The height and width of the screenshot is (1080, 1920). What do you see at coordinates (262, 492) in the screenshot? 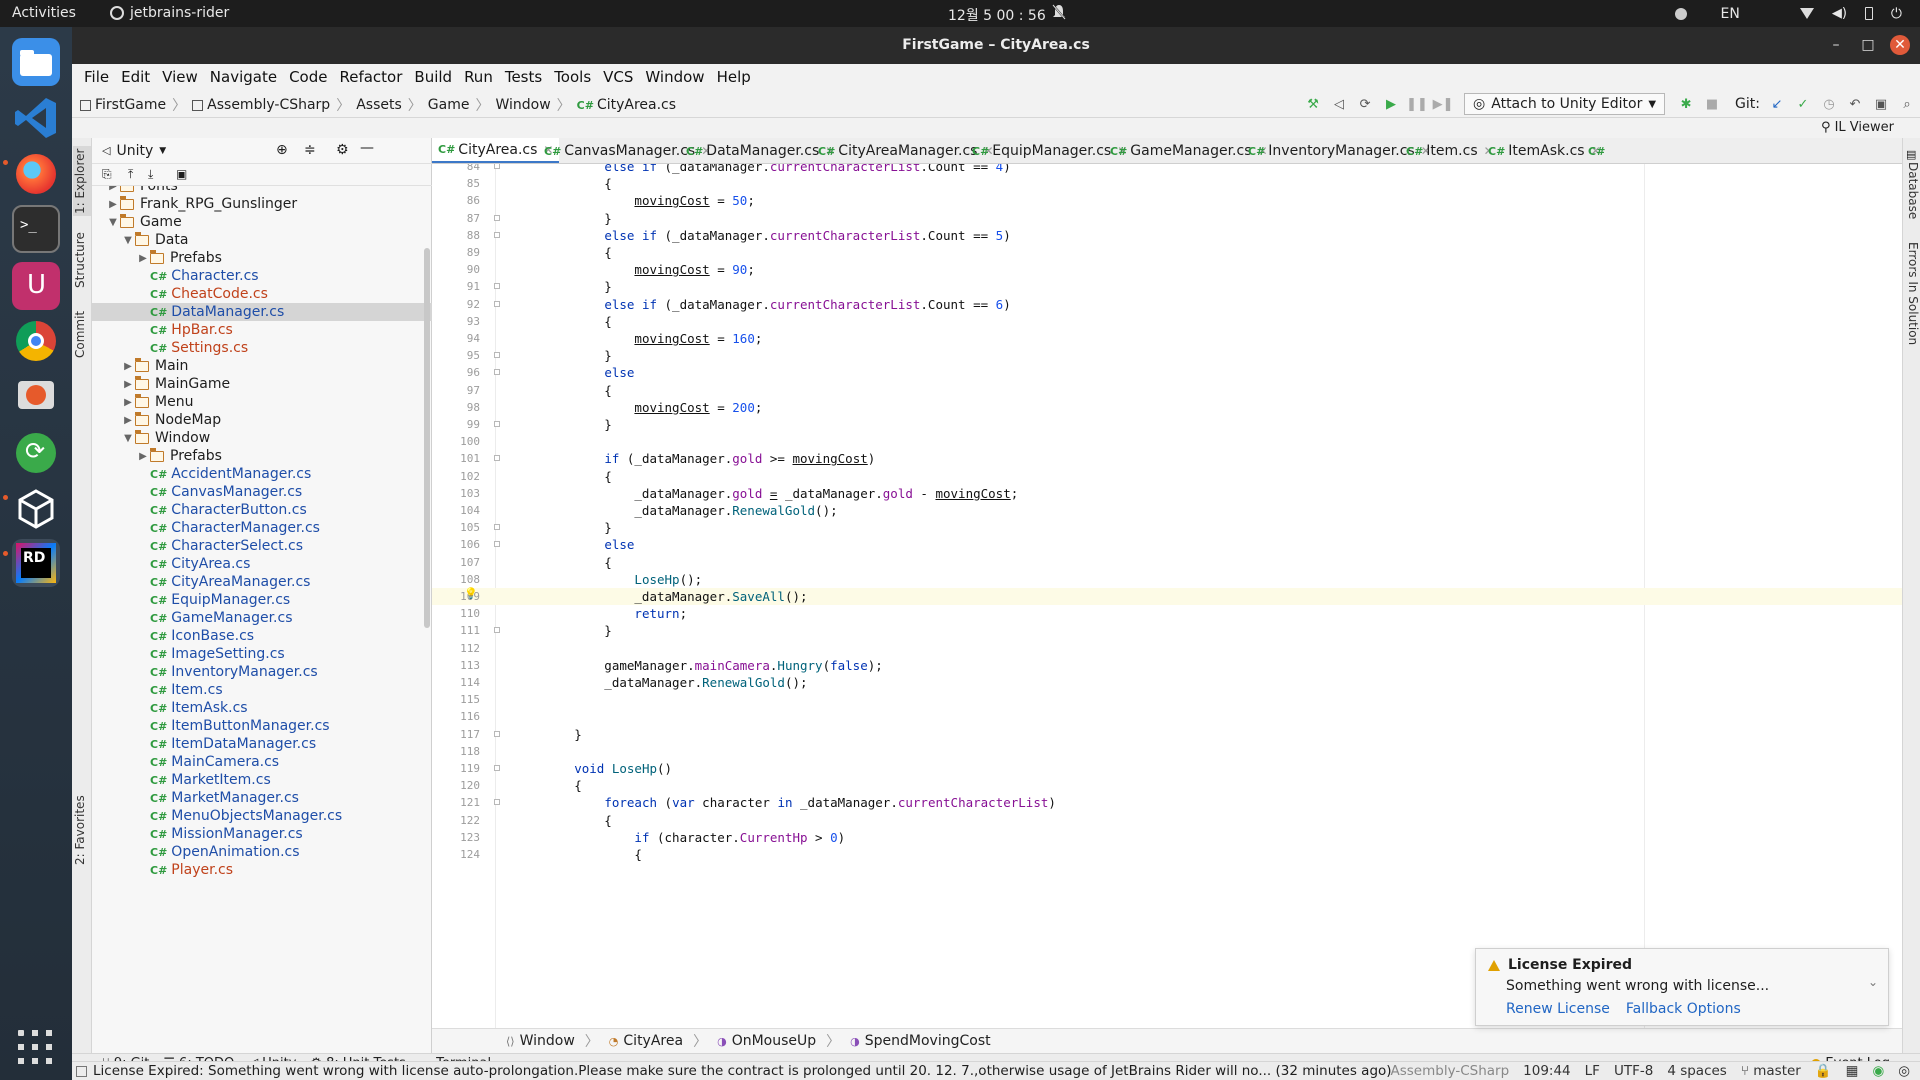
I see `tree-file: C# CanvasManager.cs` at bounding box center [262, 492].